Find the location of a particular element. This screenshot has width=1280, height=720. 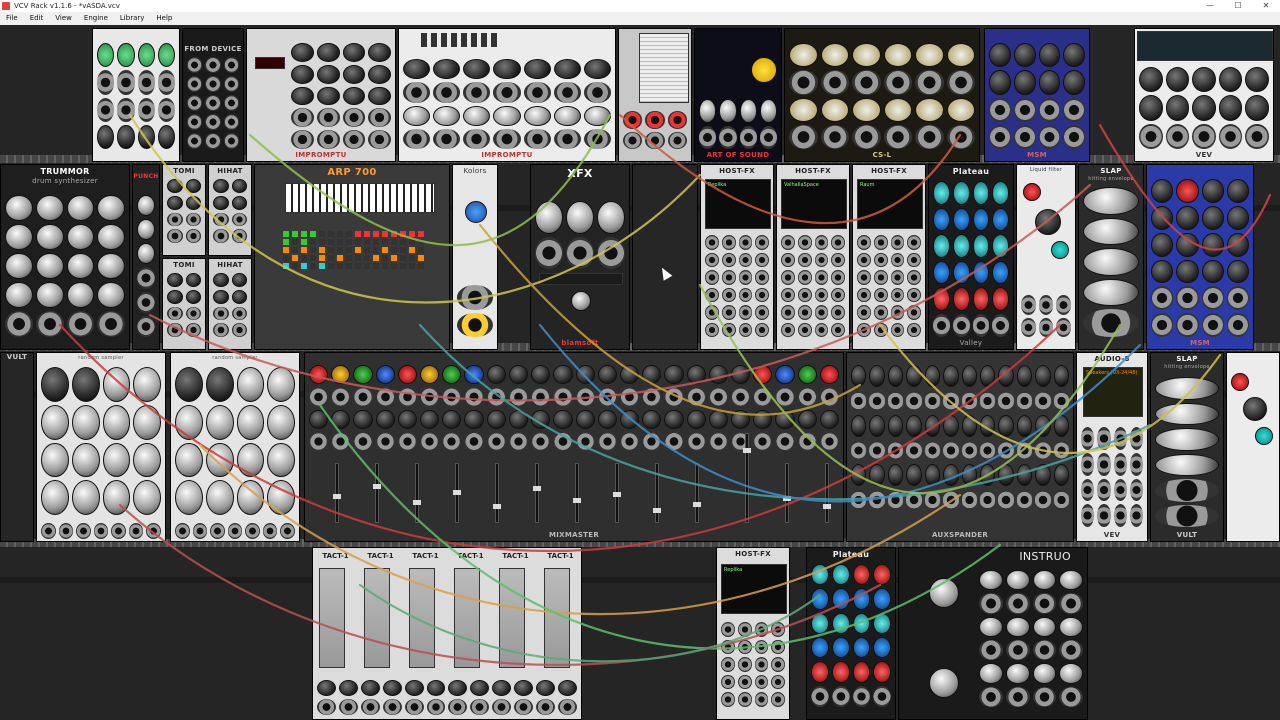

tact-5-label: TACT-1 is located at coordinates (515, 556).